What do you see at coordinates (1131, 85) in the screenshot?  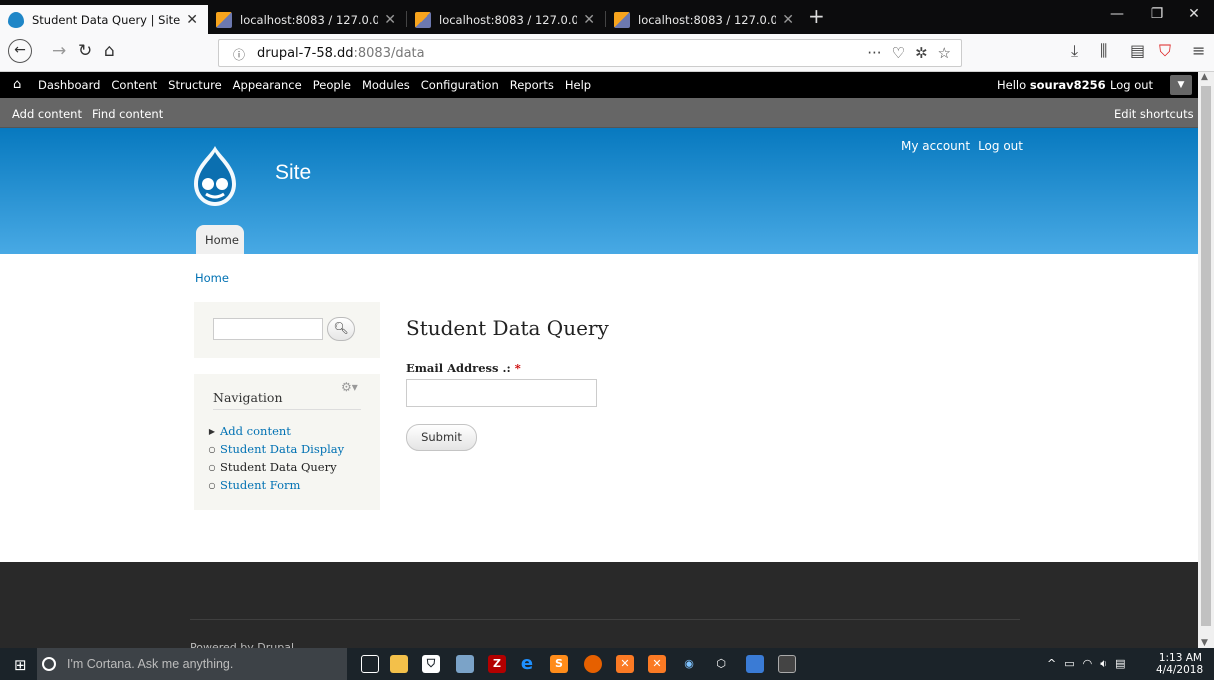 I see `toolbar-logout-link: Log out` at bounding box center [1131, 85].